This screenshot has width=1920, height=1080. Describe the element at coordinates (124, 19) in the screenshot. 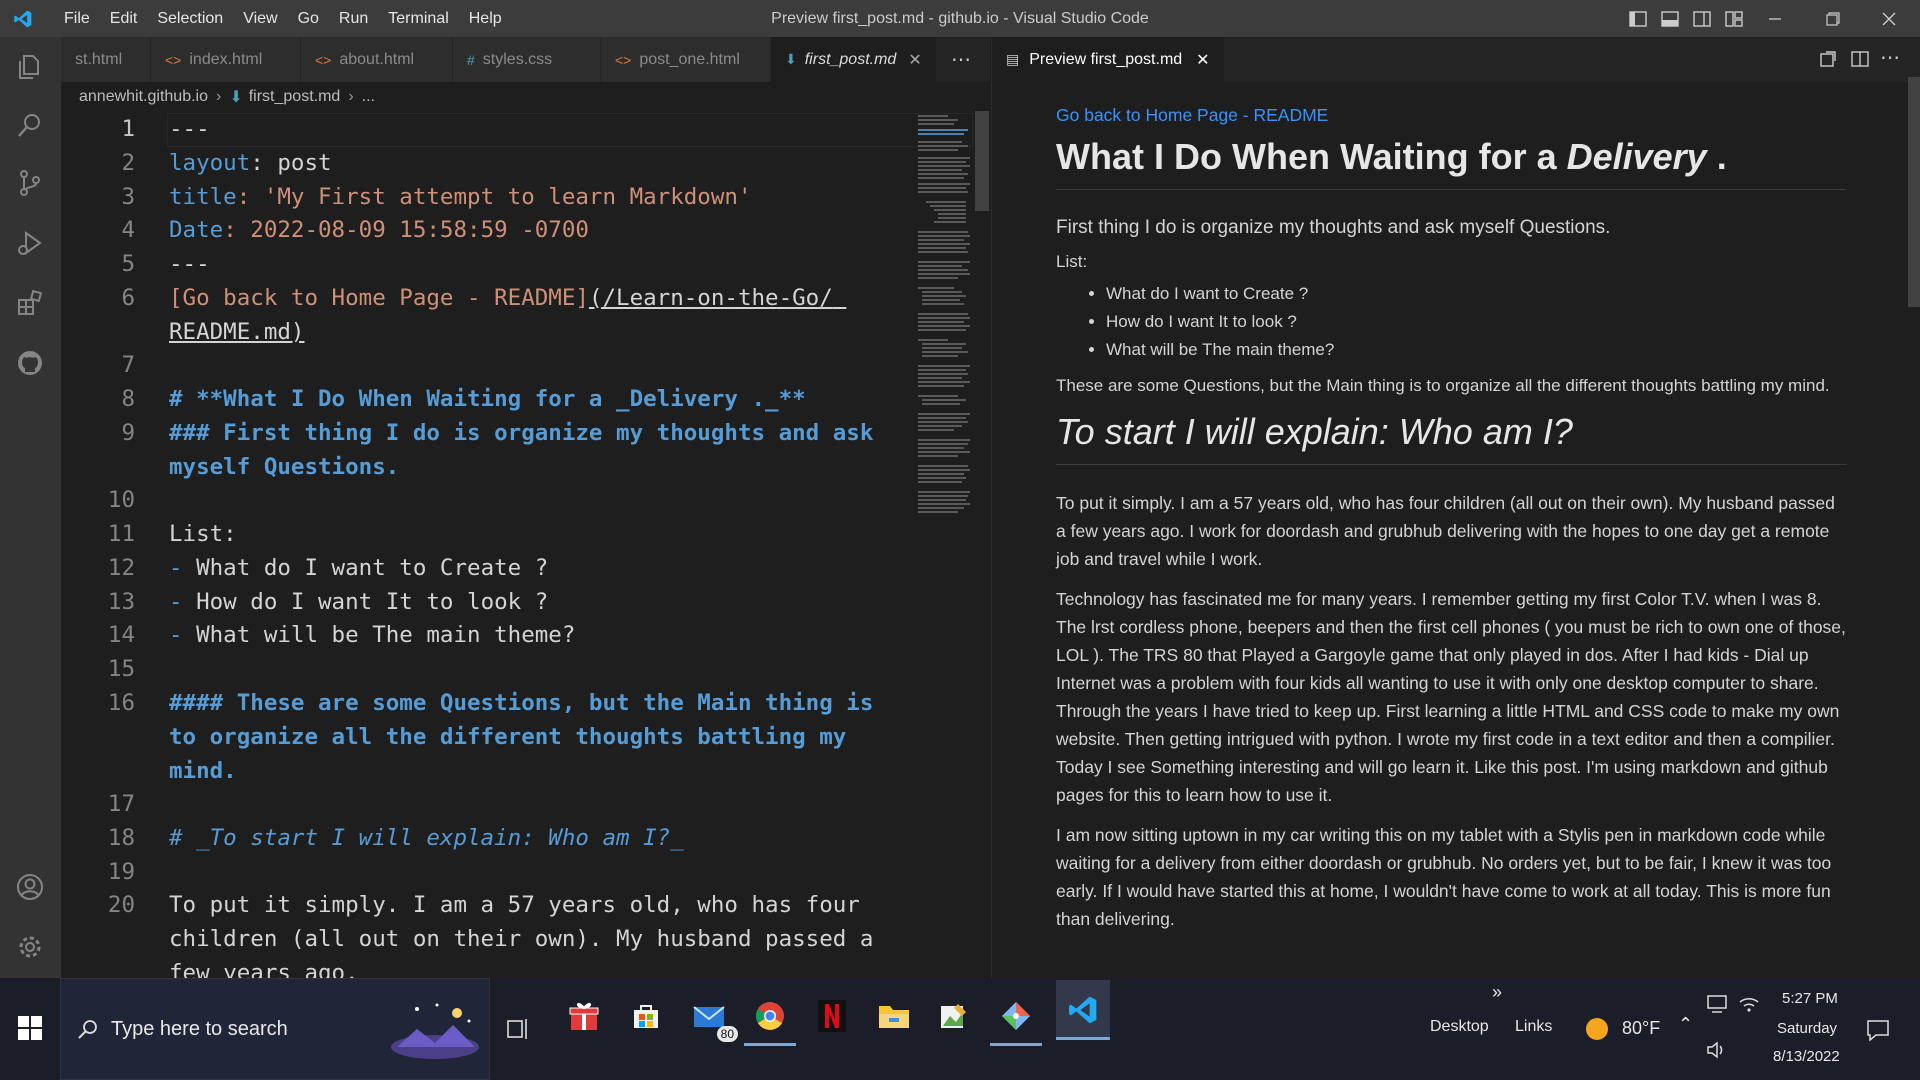

I see `menu-edit: Edit` at that location.